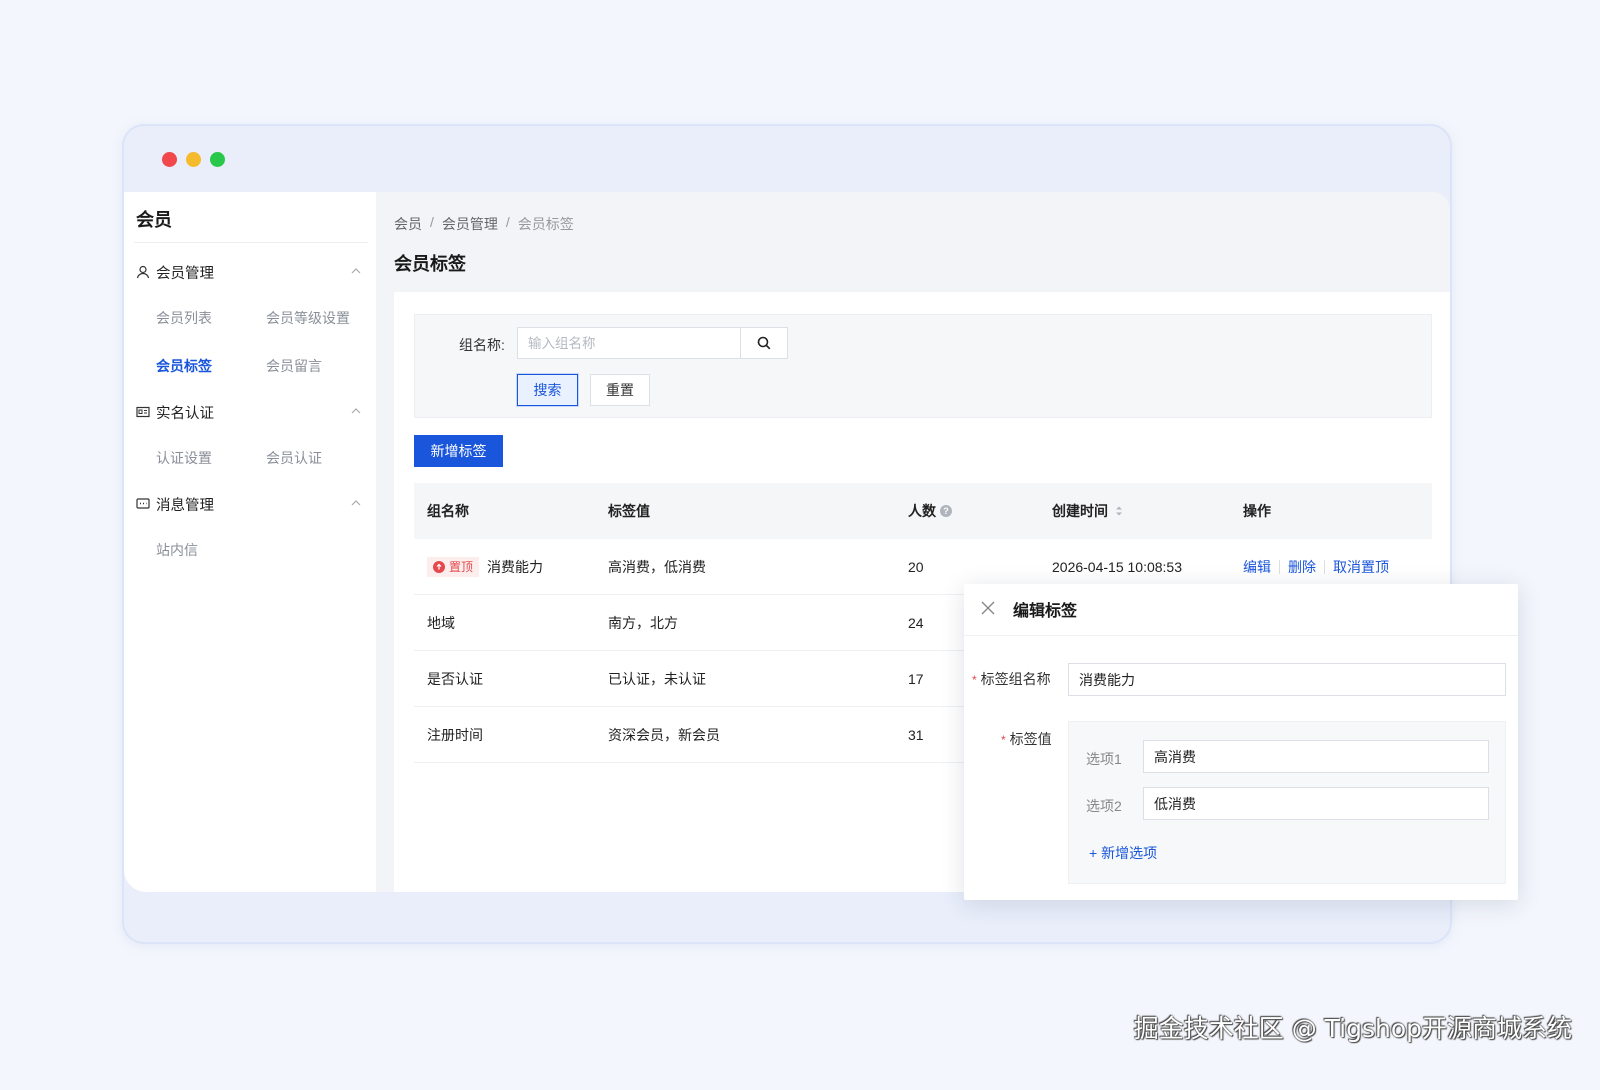  I want to click on id-card-icon, so click(143, 412).